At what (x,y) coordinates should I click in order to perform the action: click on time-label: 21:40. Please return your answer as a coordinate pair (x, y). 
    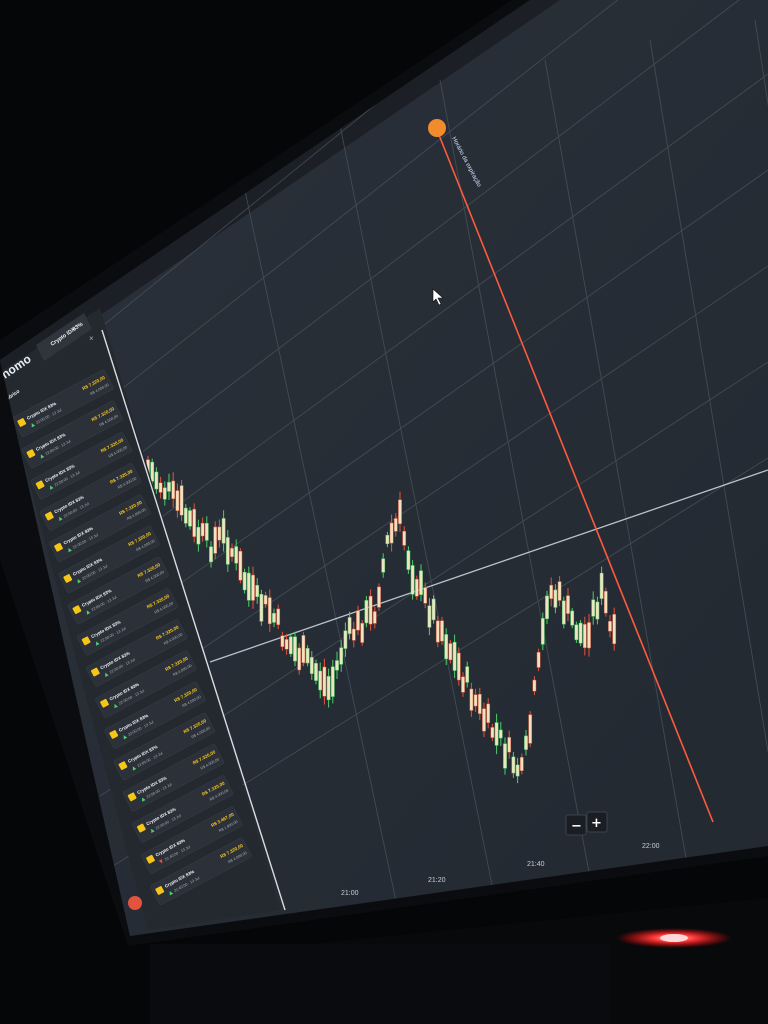
    Looking at the image, I should click on (536, 864).